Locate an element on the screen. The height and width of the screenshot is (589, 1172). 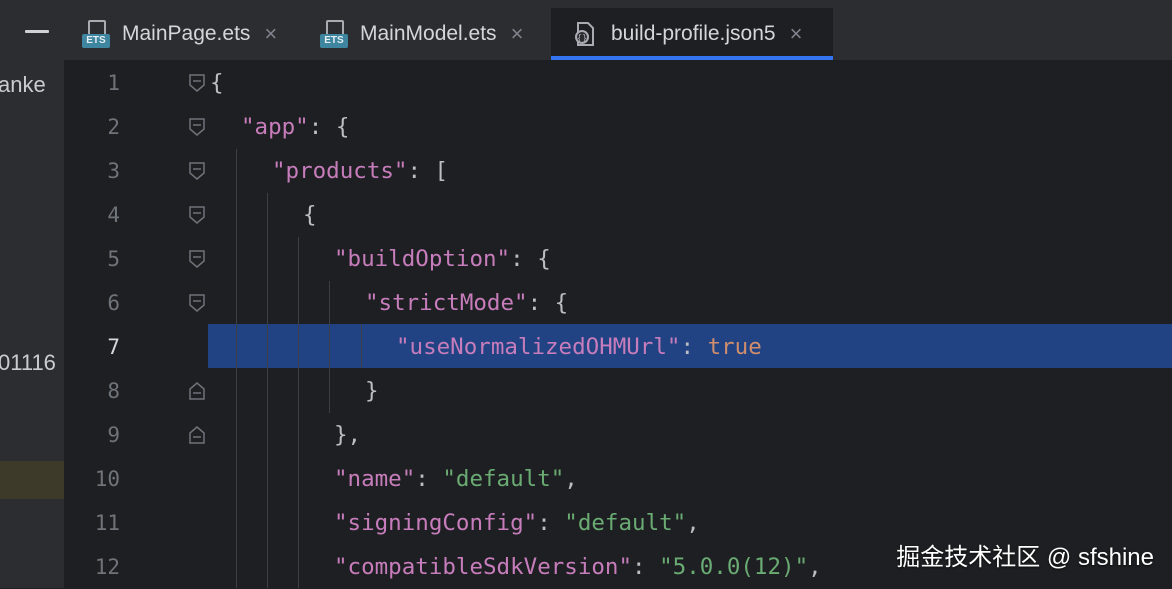
code-line: 2 "app": { is located at coordinates (618, 127).